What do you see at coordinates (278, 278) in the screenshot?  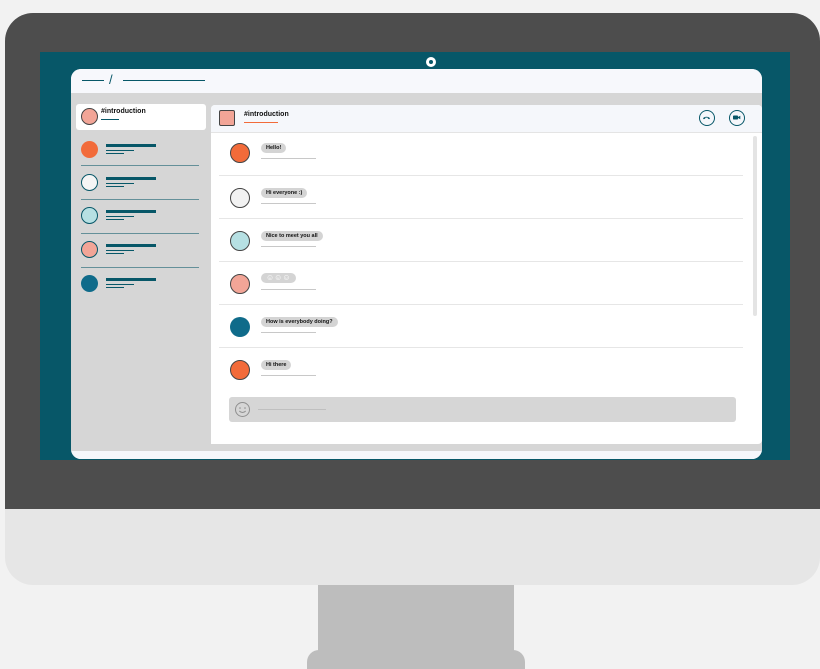 I see `message-bubble: ☺☺☺` at bounding box center [278, 278].